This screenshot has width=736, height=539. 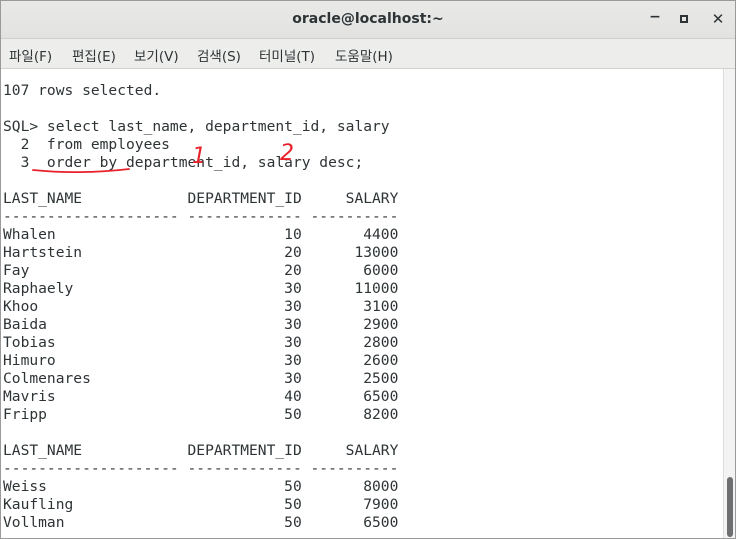 What do you see at coordinates (183, 162) in the screenshot?
I see `terminal-line: 3 order by department_id, salary desc;` at bounding box center [183, 162].